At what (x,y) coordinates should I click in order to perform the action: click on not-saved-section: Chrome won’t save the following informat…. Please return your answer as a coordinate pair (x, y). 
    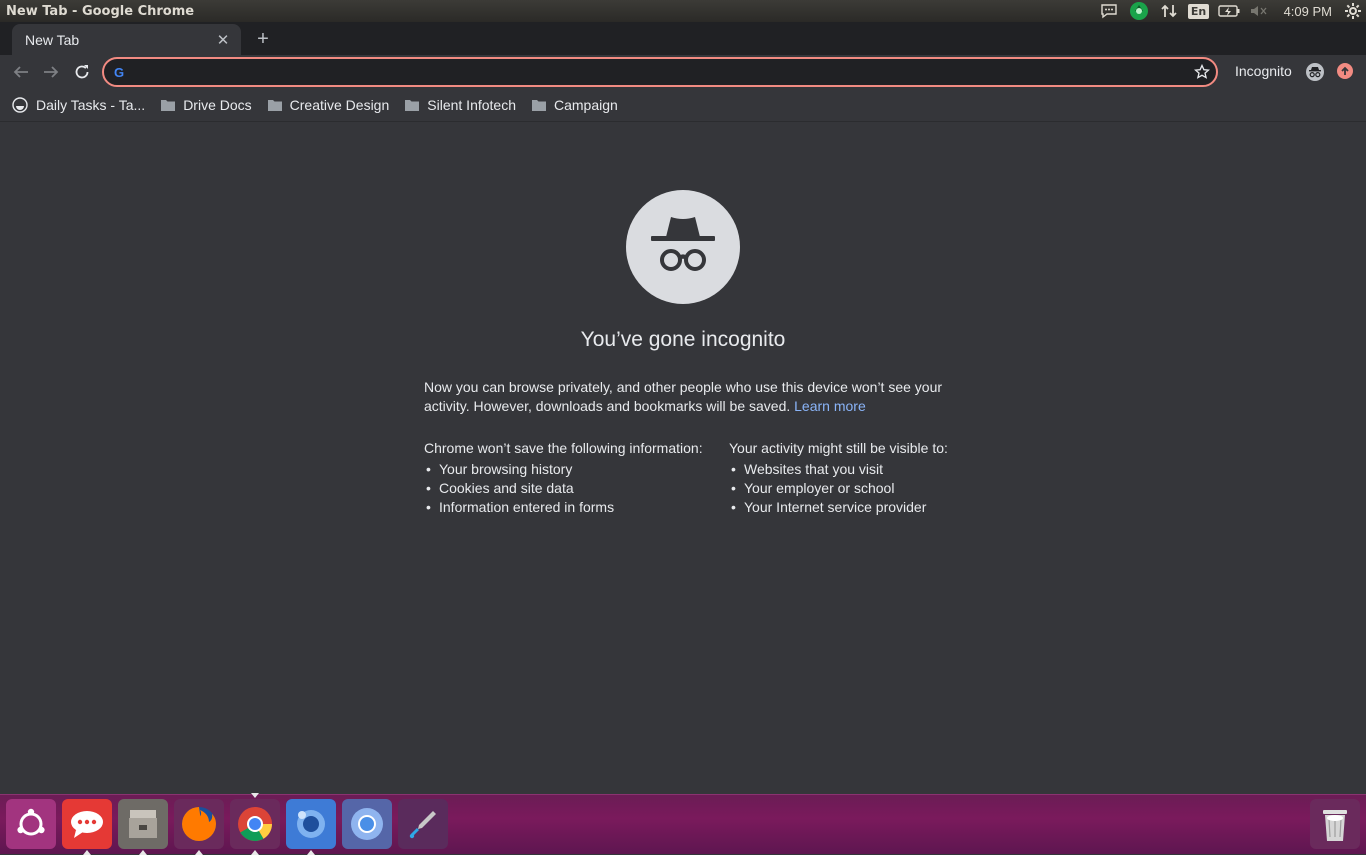
    Looking at the image, I should click on (569, 478).